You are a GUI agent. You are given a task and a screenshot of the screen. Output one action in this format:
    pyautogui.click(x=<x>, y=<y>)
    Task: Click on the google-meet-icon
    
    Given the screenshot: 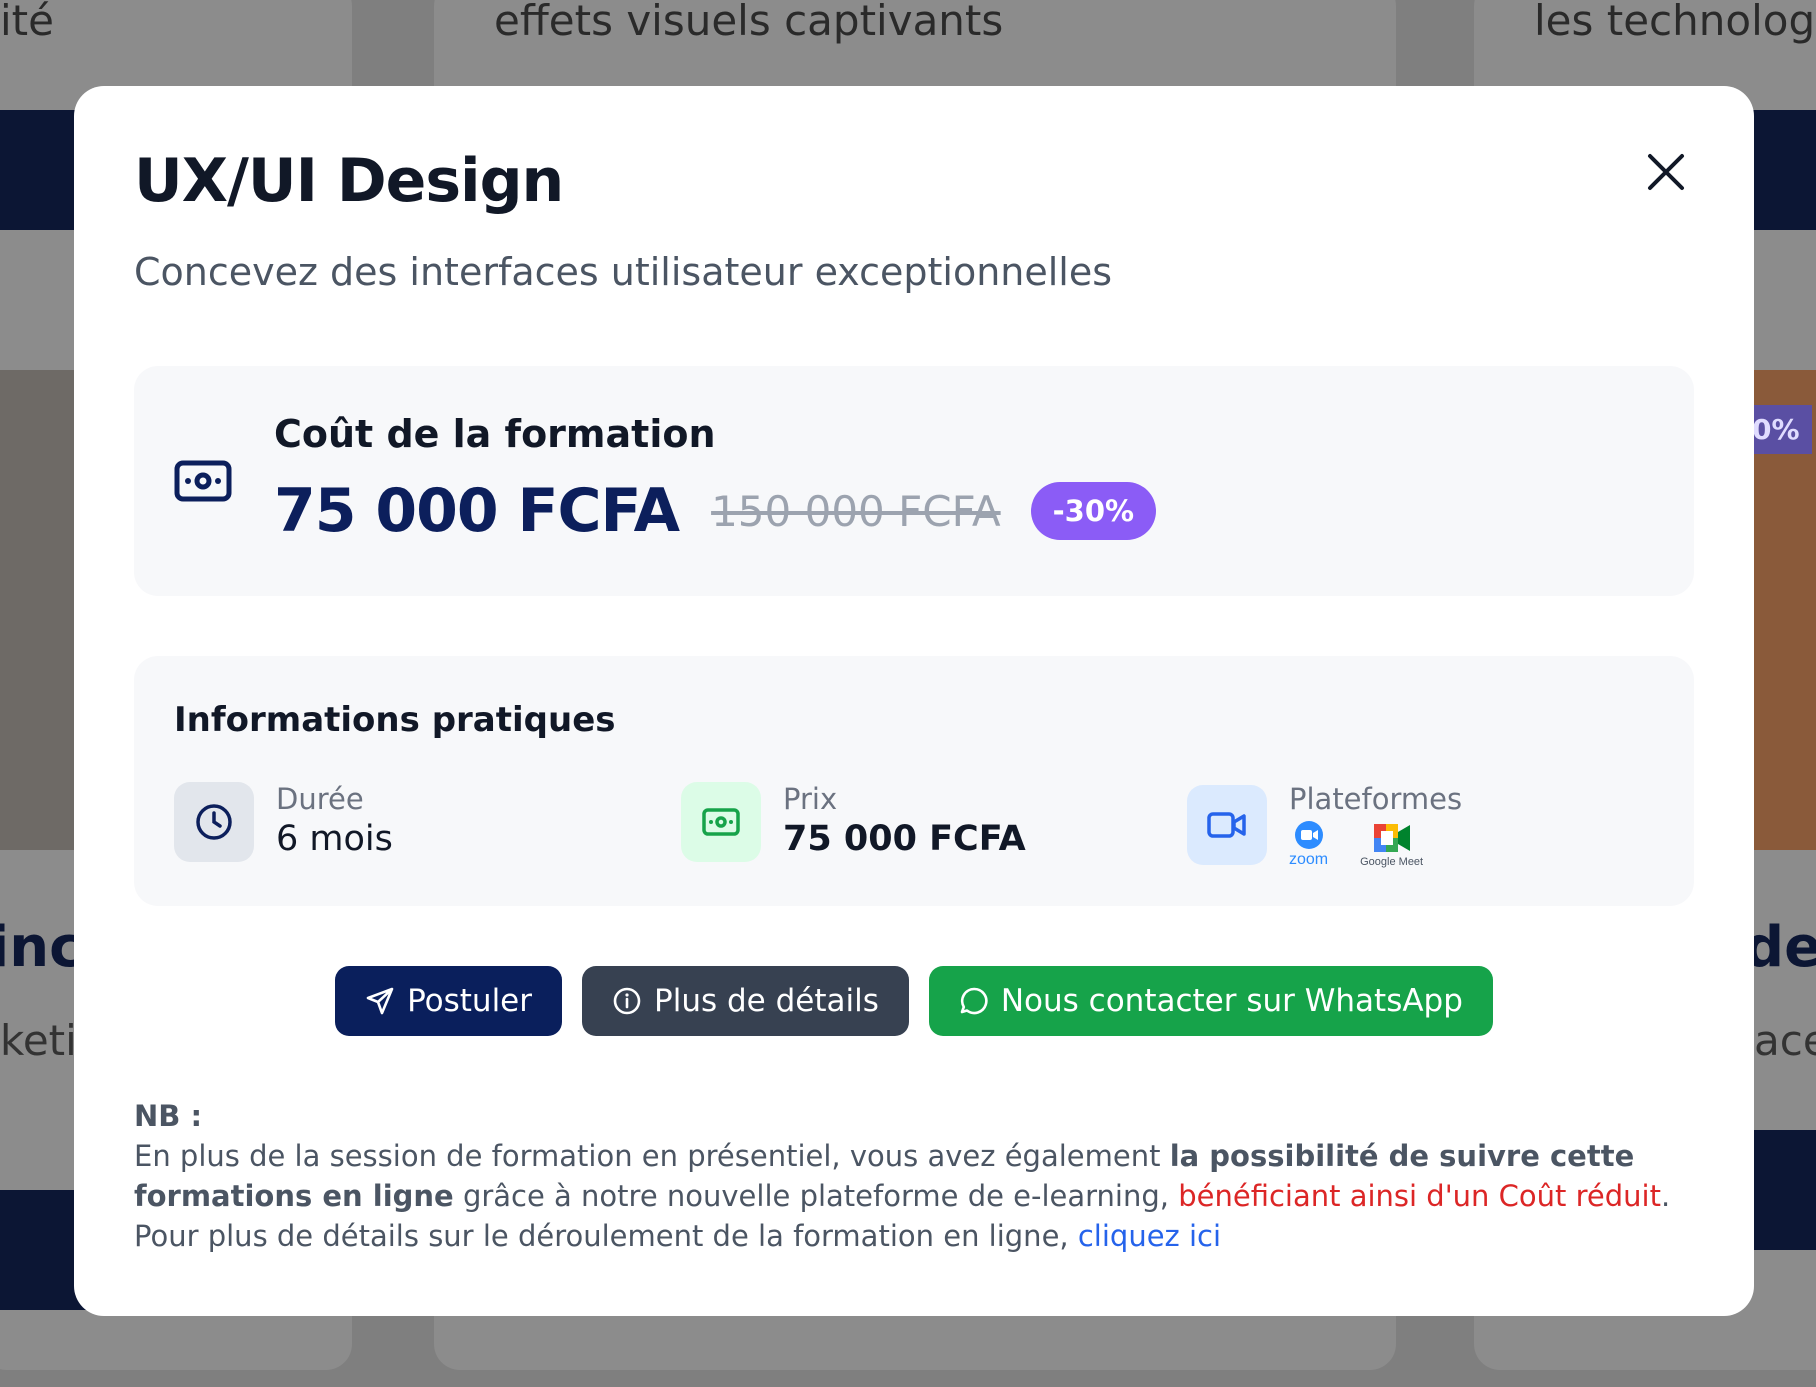 What is the action you would take?
    pyautogui.click(x=1391, y=838)
    